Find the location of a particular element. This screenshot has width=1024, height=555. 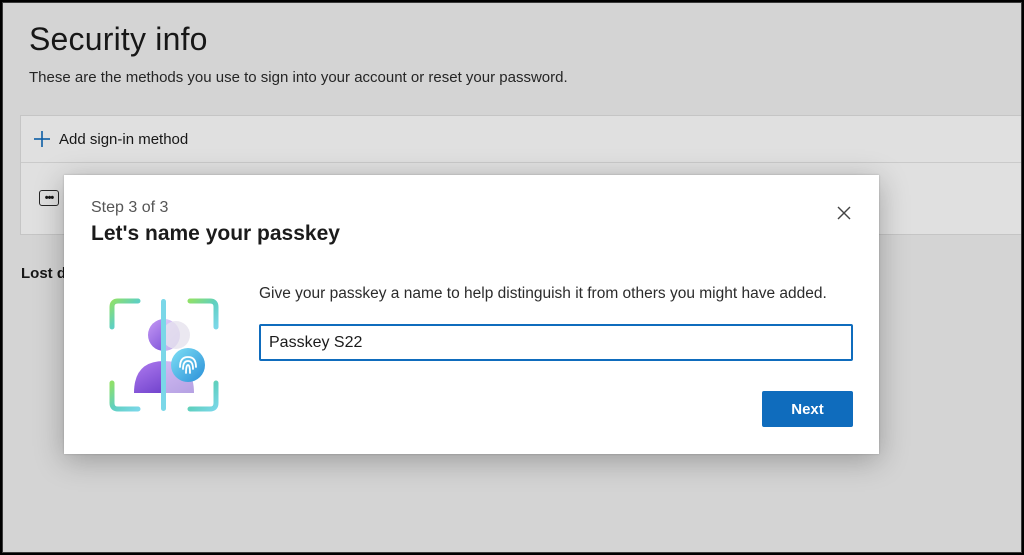

passkey-fingerprint-illustration is located at coordinates (164, 355).